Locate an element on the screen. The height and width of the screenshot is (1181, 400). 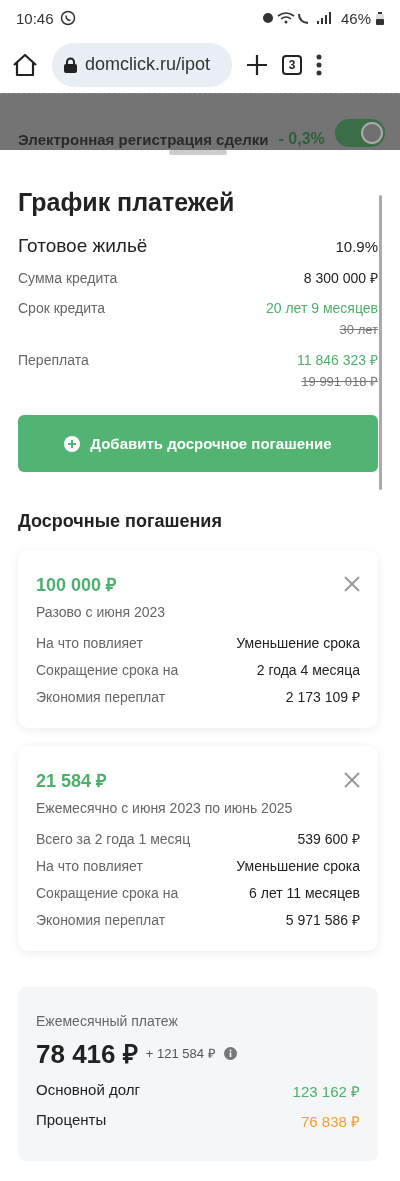
prepayment-amount: 21 584 ₽ is located at coordinates (71, 781).